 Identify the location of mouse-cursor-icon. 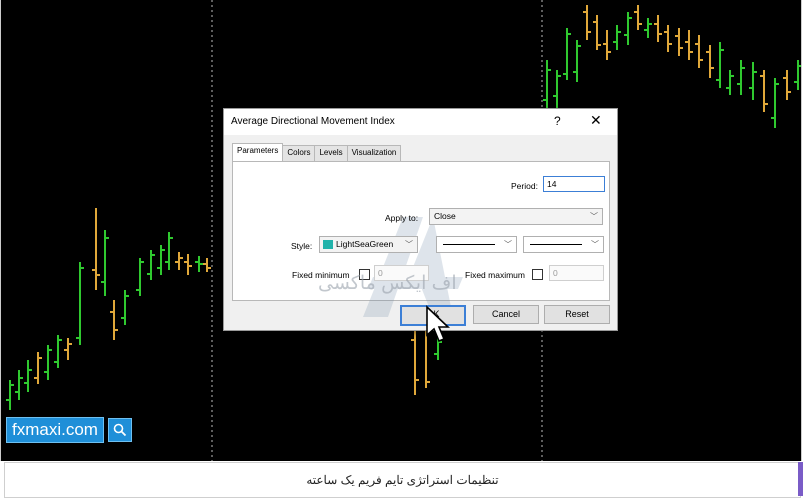
(438, 324).